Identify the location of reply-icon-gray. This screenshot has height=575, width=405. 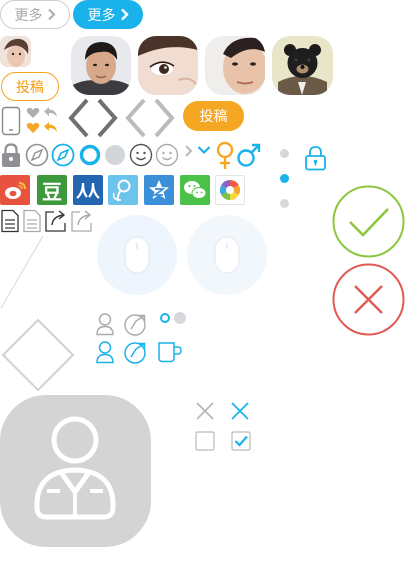
(50, 112).